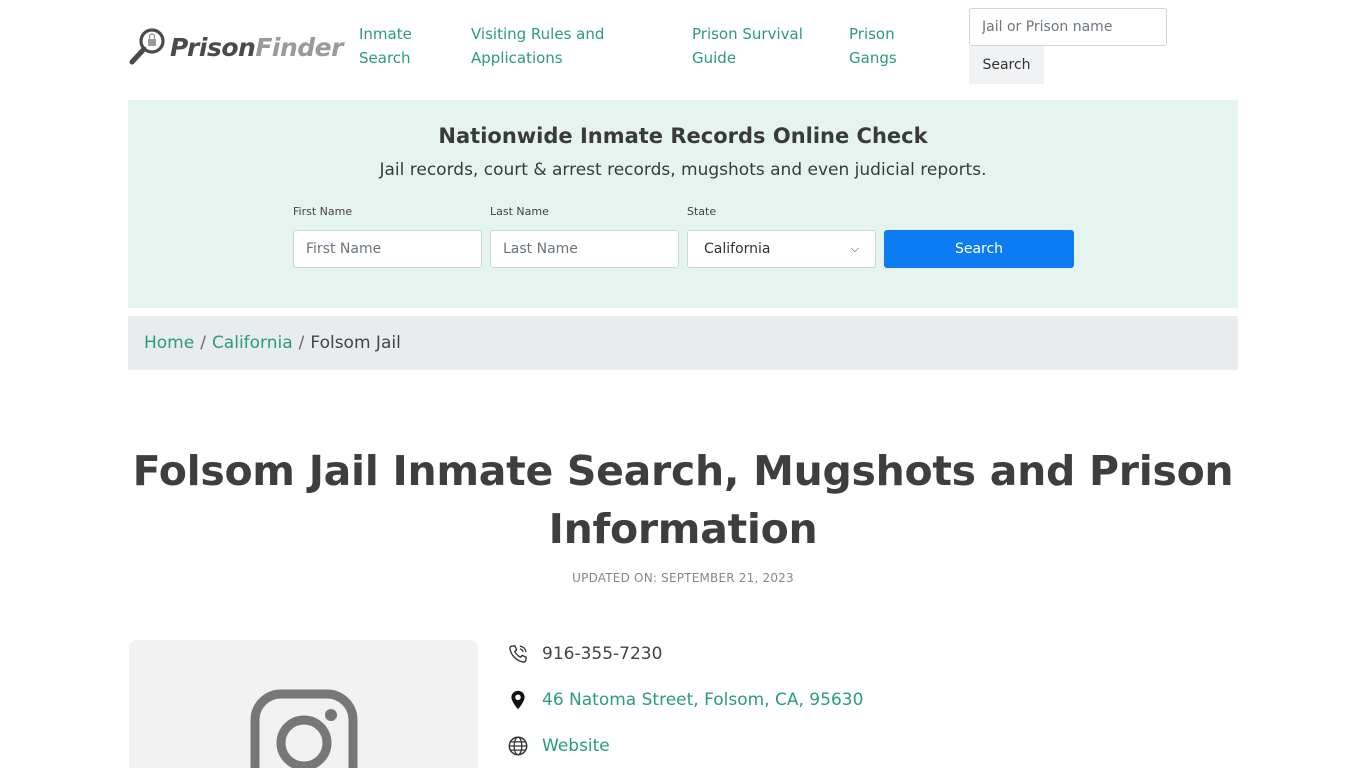  Describe the element at coordinates (781, 249) in the screenshot. I see `state-select: California ⌵` at that location.